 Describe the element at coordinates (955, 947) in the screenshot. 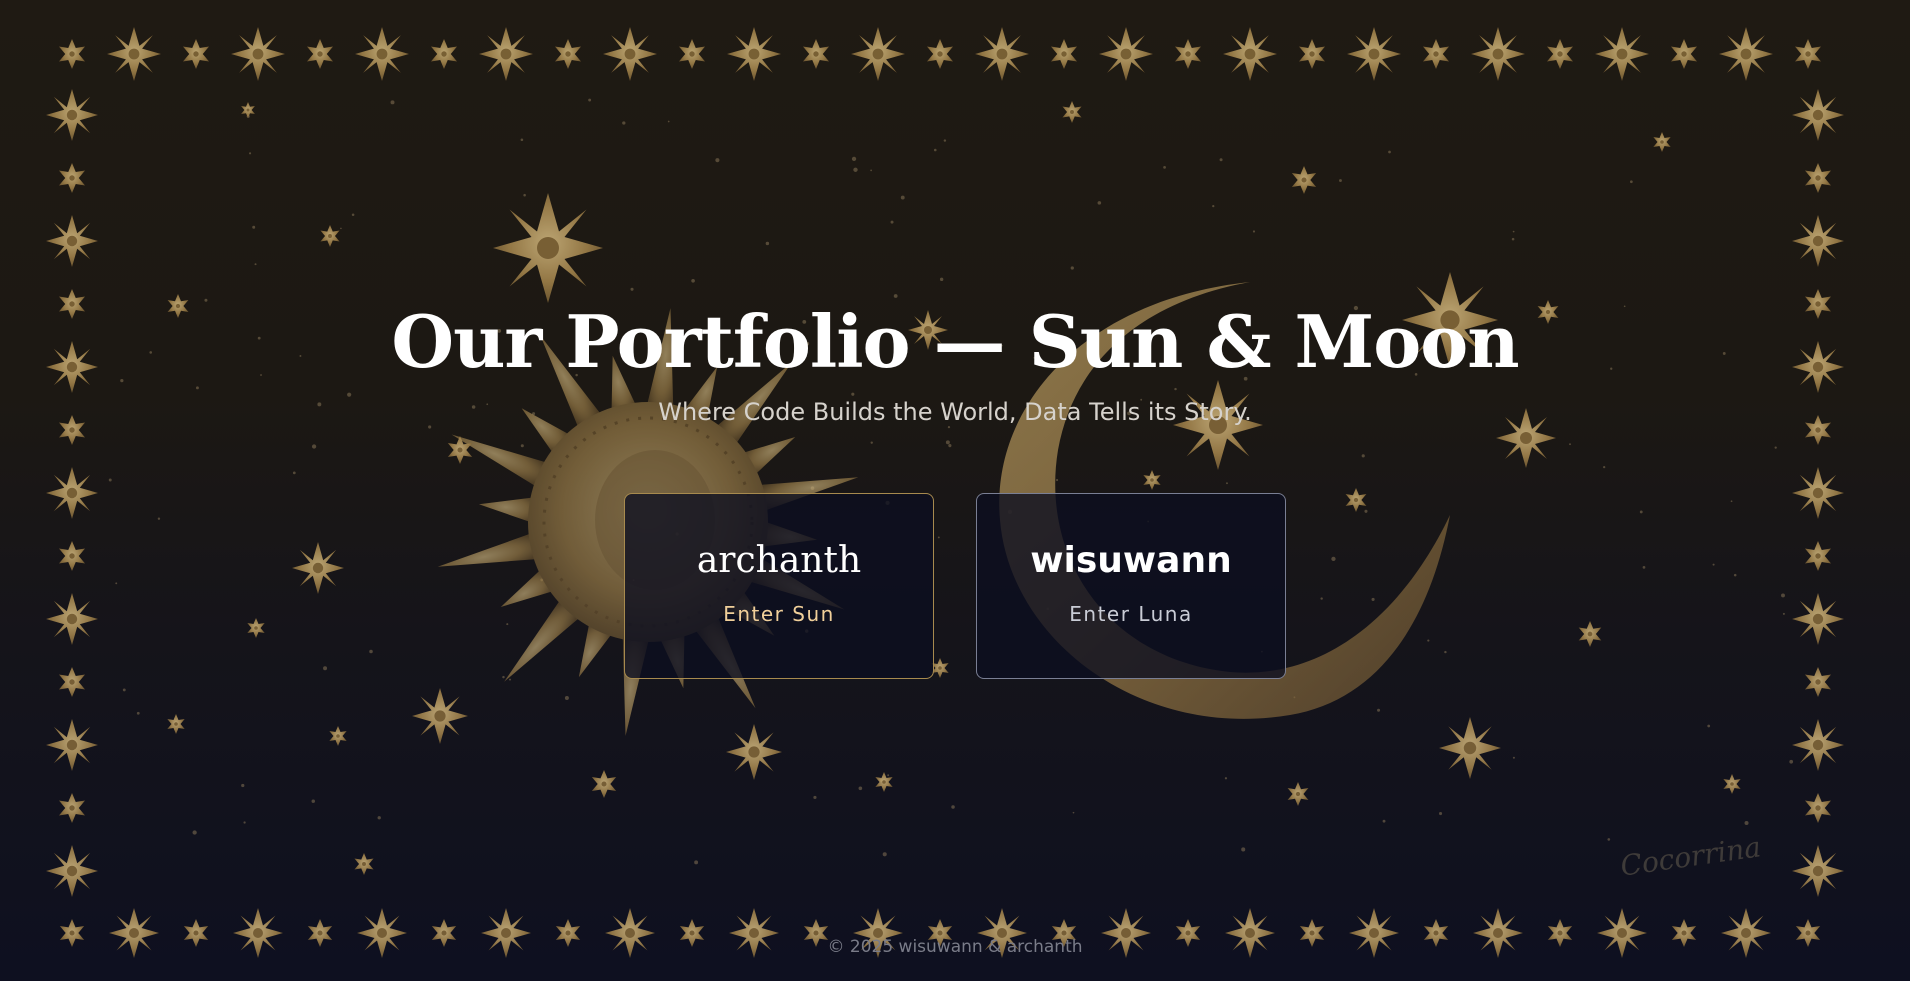

I see `footer-copyright: © 2025 wisuwann & archanth` at that location.